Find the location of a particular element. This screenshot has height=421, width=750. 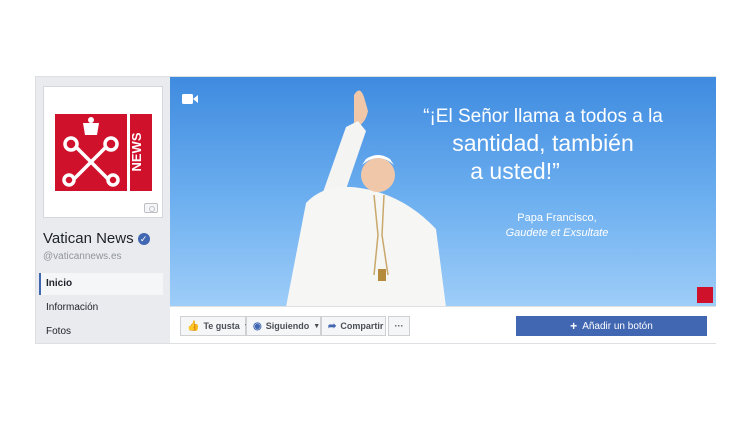

quote-author: Papa Francisco, is located at coordinates (557, 218).